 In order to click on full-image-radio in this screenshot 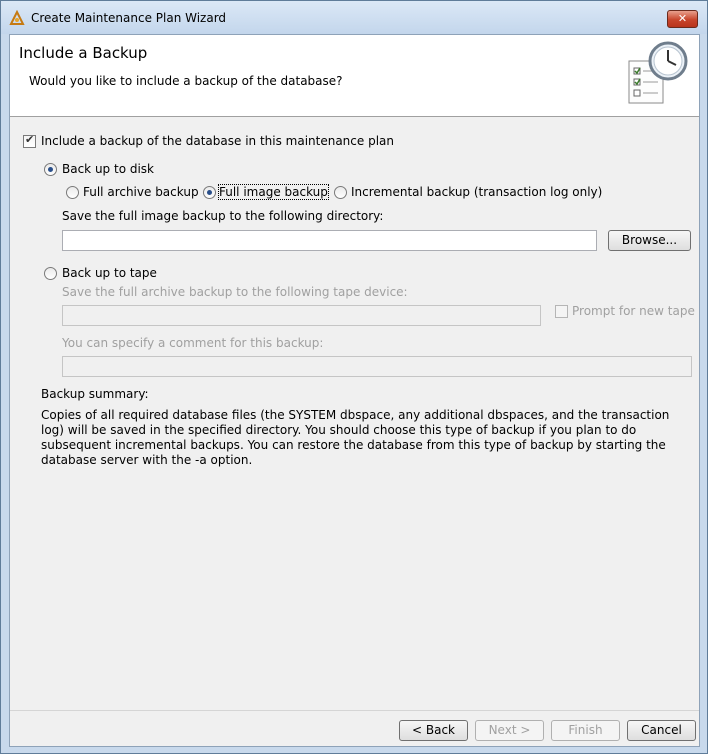, I will do `click(209, 192)`.